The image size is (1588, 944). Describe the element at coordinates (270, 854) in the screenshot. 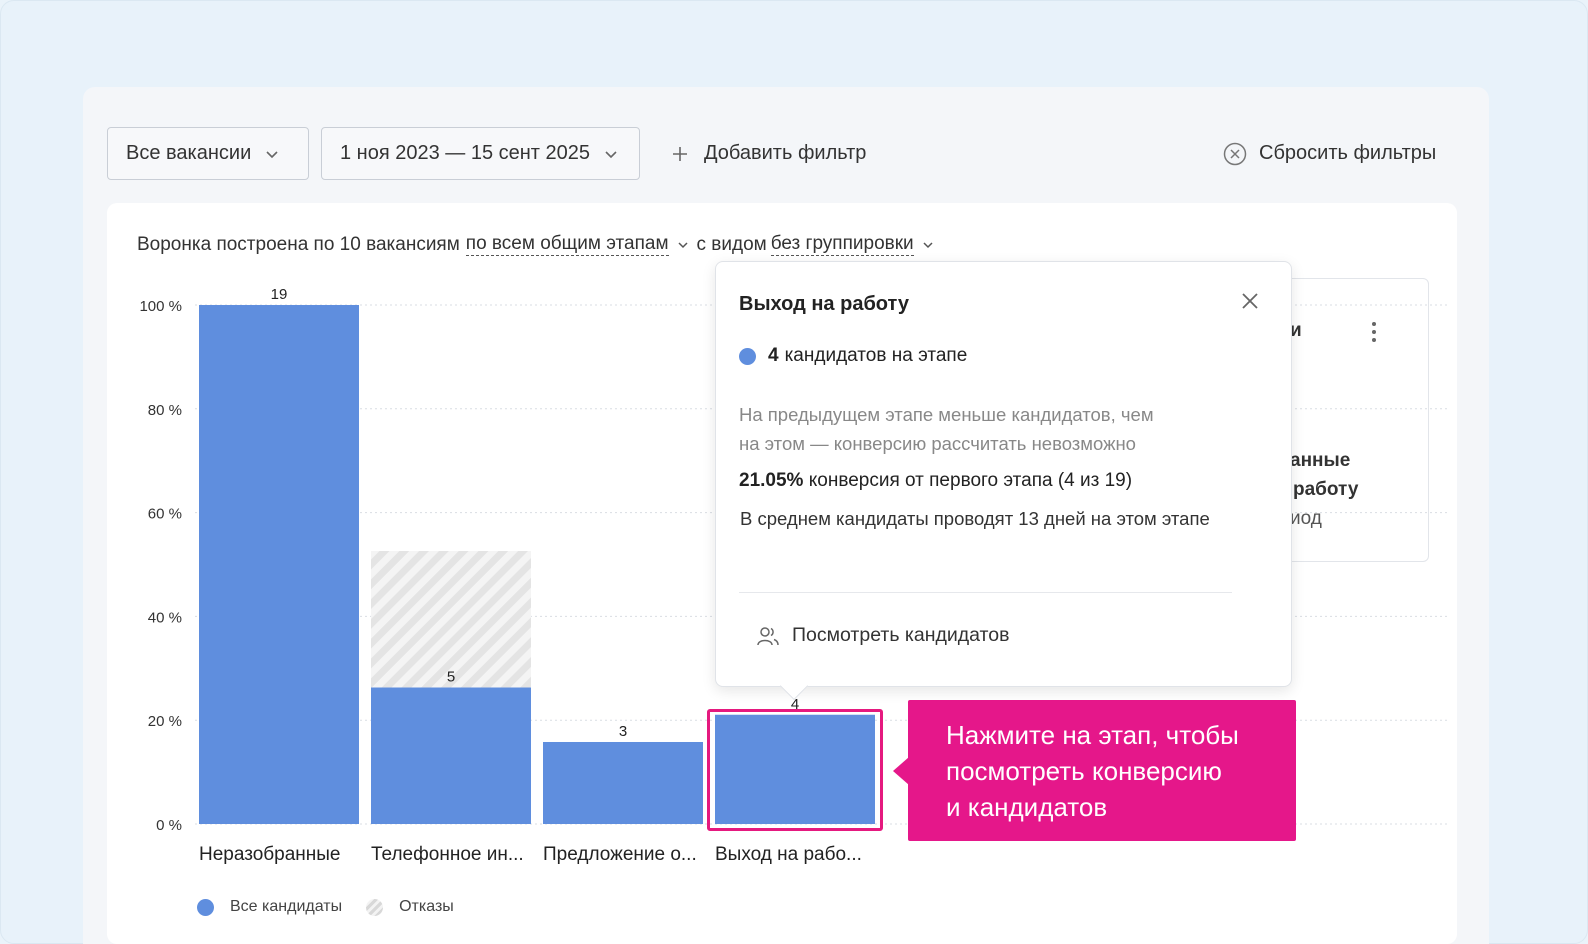

I see `category-label: Неразобранные` at that location.